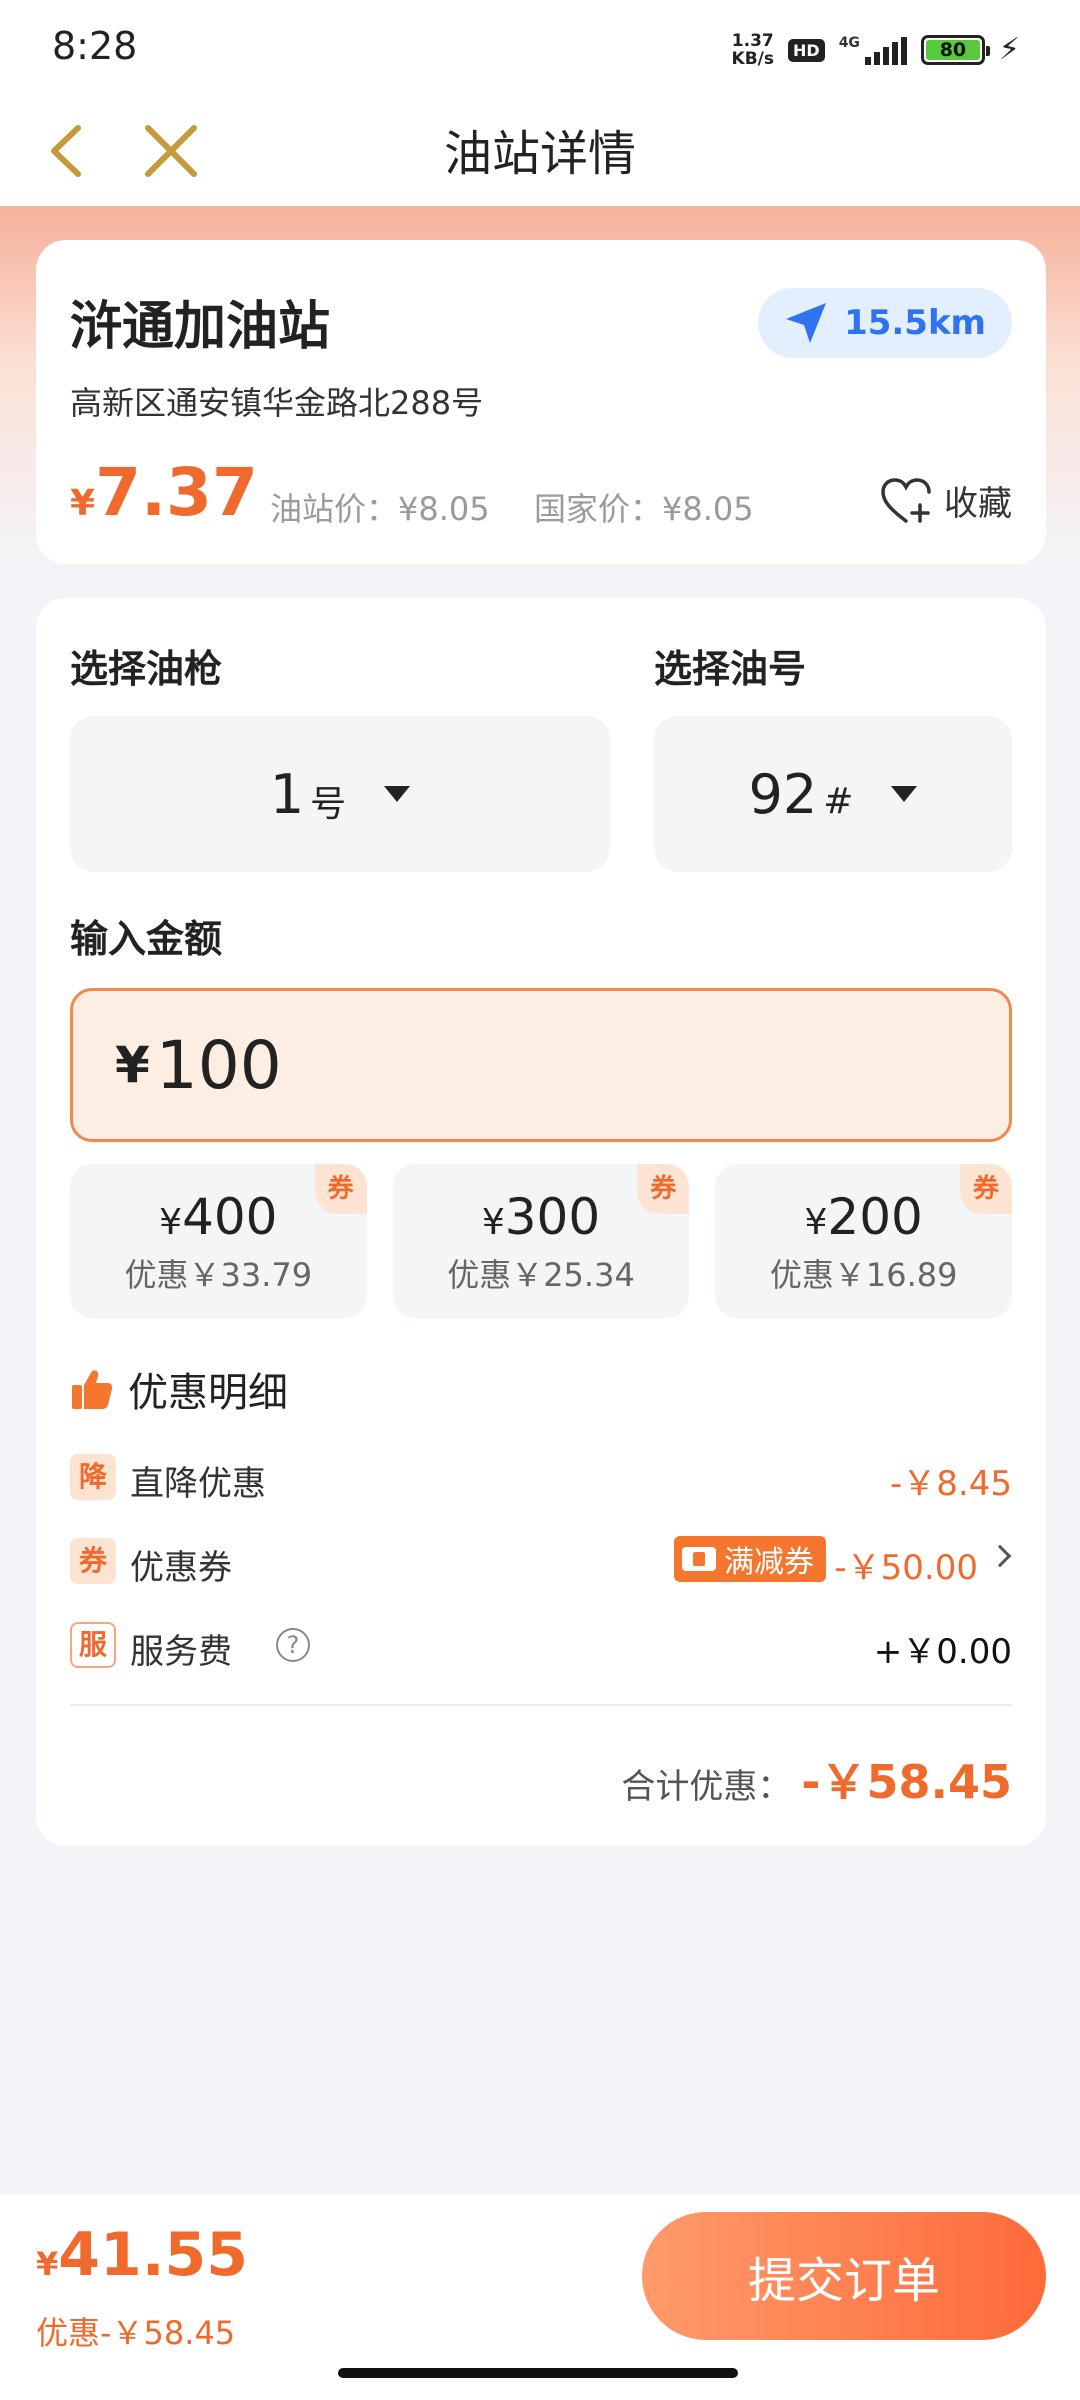  What do you see at coordinates (93, 1561) in the screenshot?
I see `coupon-tag: 券` at bounding box center [93, 1561].